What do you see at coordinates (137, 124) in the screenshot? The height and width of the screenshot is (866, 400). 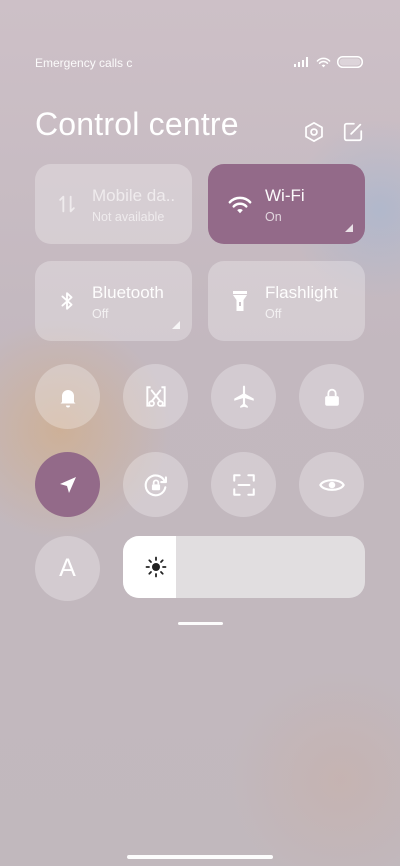 I see `page-title: Control centre` at bounding box center [137, 124].